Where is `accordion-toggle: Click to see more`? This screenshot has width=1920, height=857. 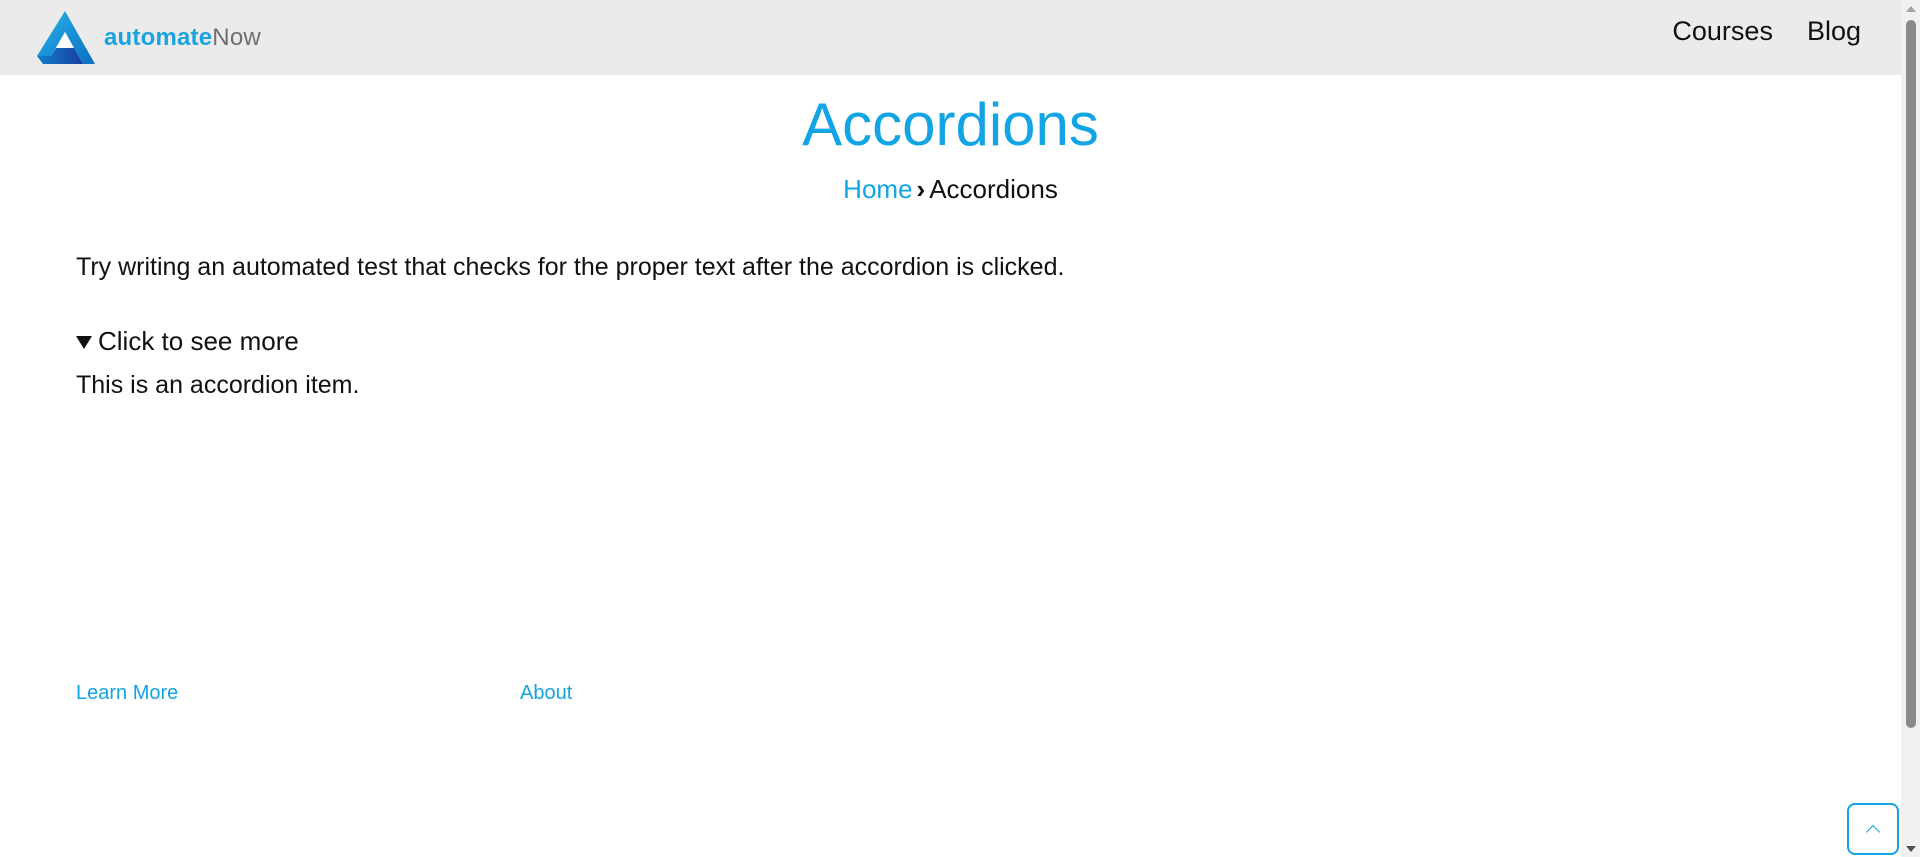
accordion-toggle: Click to see more is located at coordinates (217, 341).